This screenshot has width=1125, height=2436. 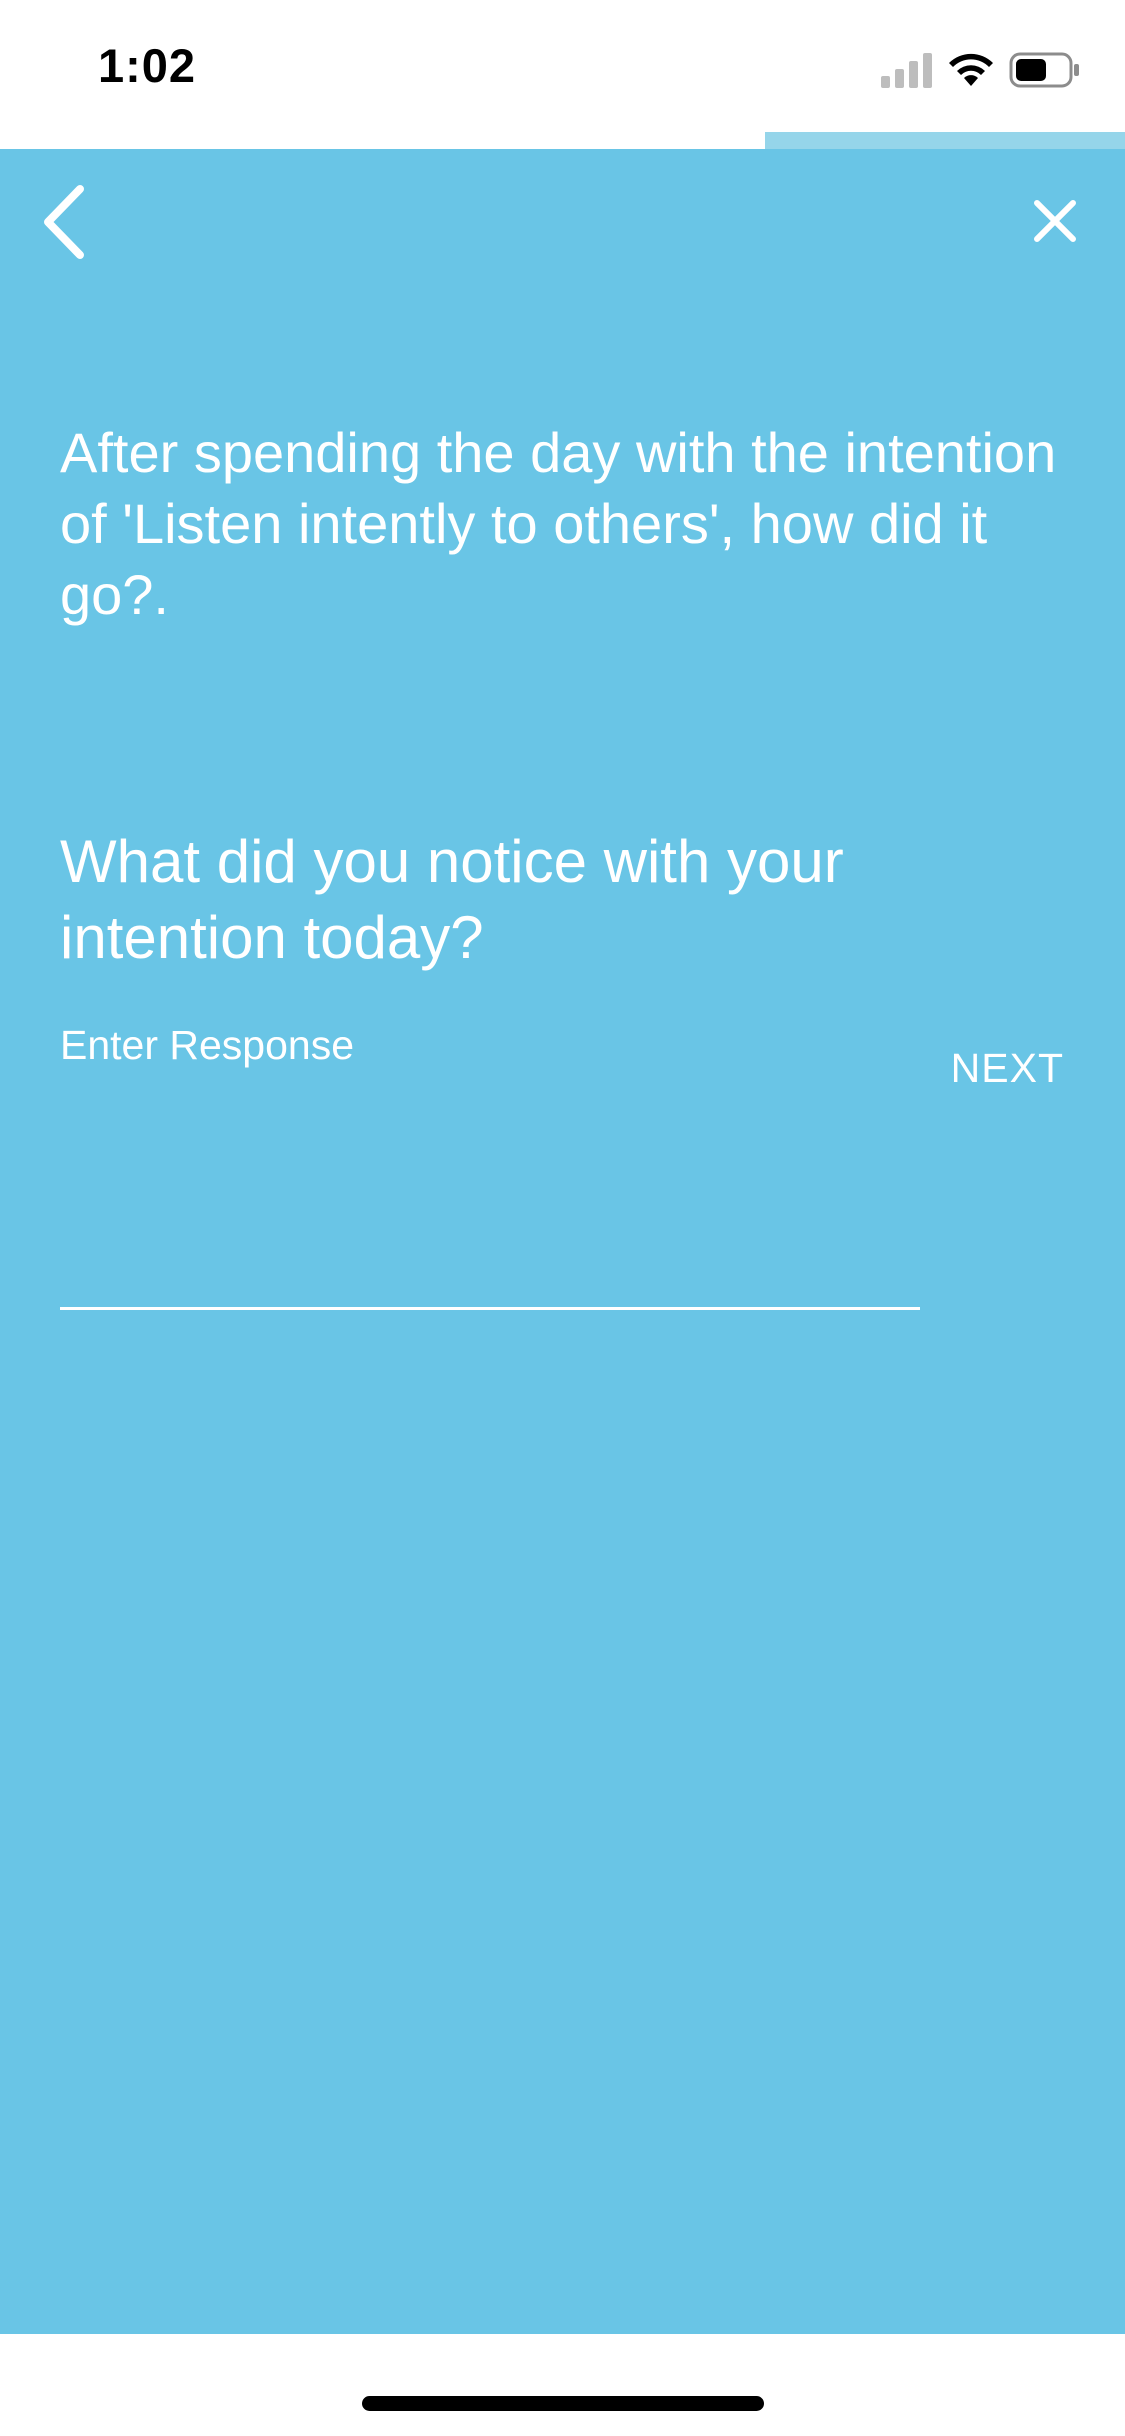 I want to click on wifi-icon, so click(x=971, y=69).